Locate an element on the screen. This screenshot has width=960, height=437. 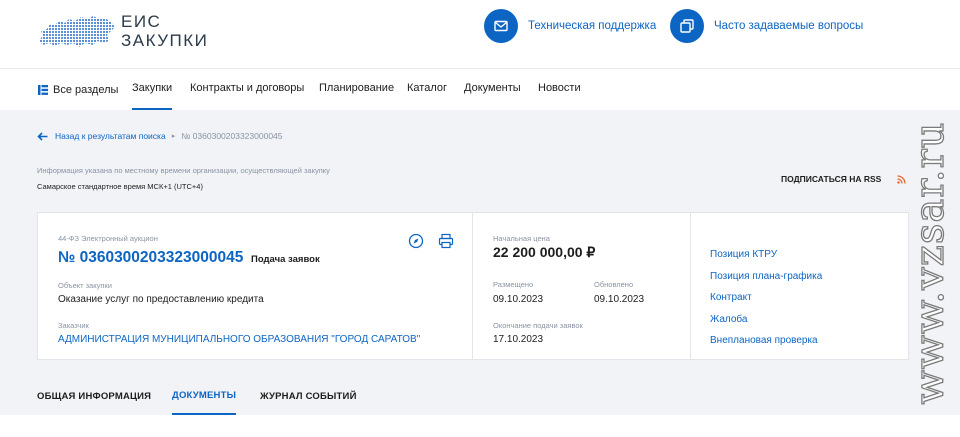
mail-icon is located at coordinates (501, 26).